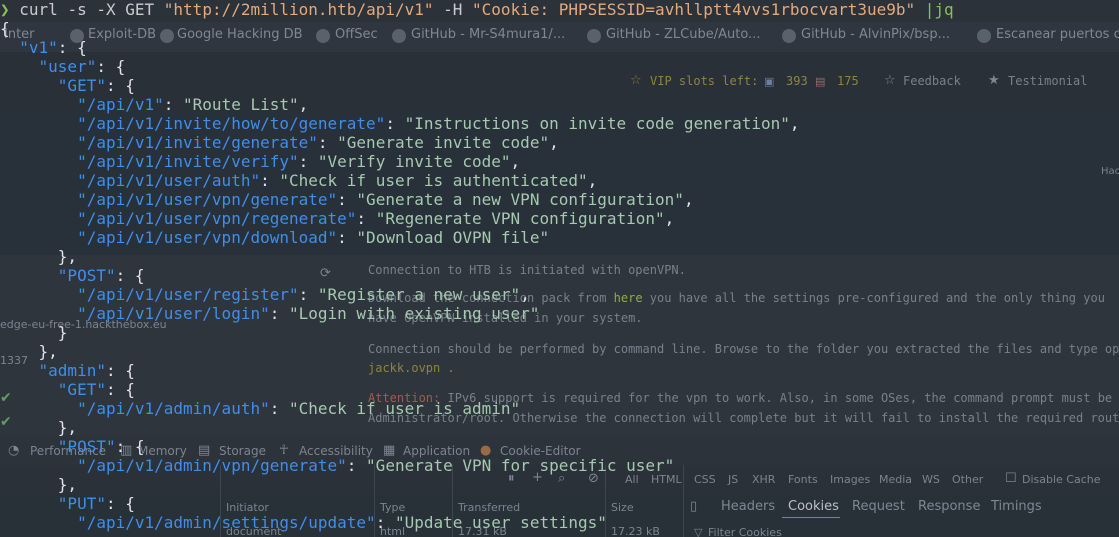  Describe the element at coordinates (404, 408) in the screenshot. I see `route-description: "Check if user is admin"` at that location.